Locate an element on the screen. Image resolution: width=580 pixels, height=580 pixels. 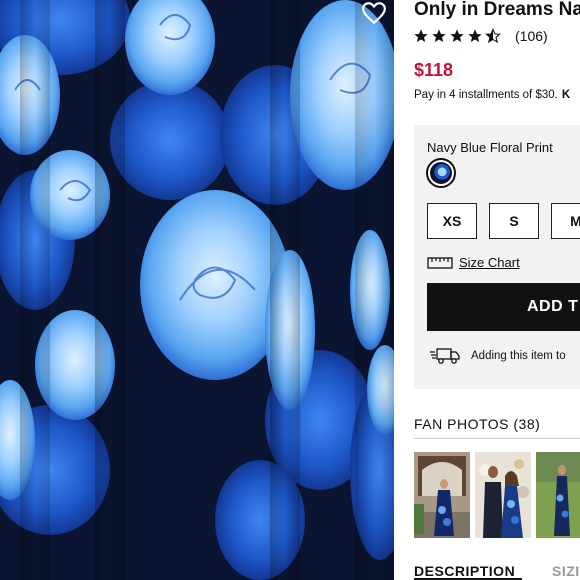
half-star-icon is located at coordinates (493, 36).